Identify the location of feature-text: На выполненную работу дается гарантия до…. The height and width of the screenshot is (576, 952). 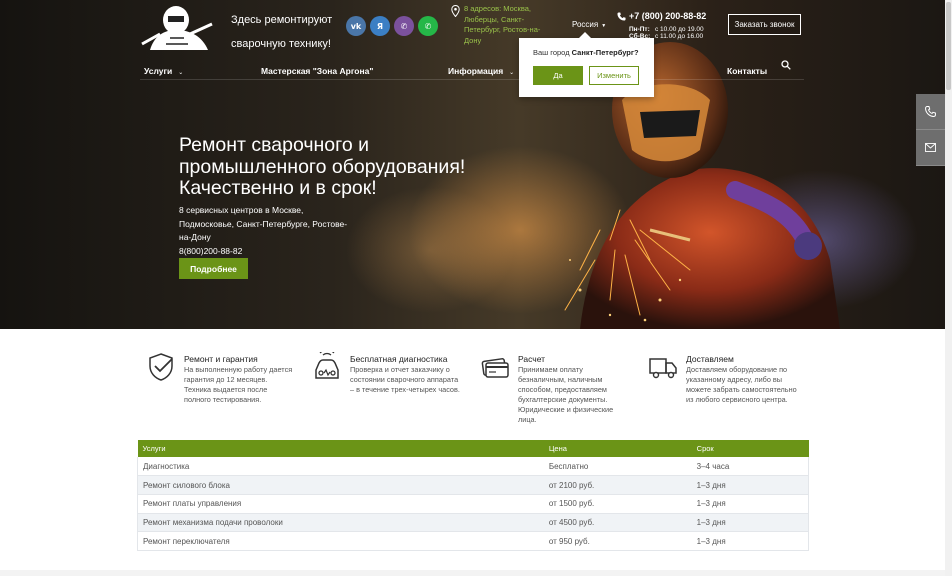
(238, 384).